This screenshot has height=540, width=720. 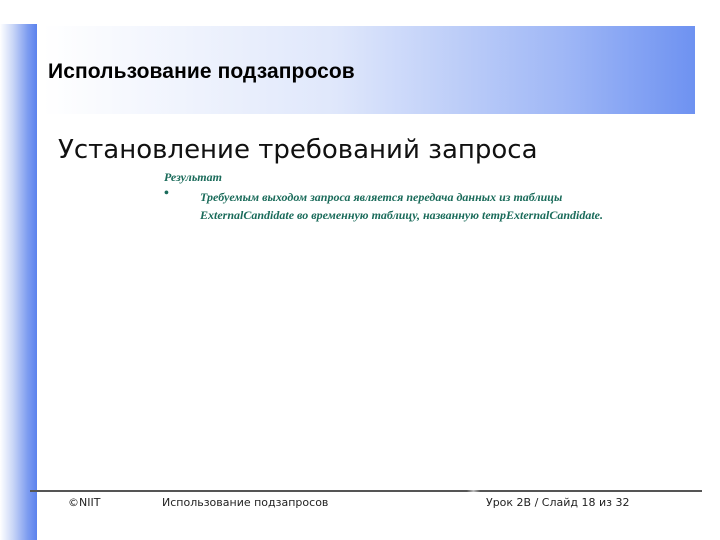 What do you see at coordinates (558, 502) in the screenshot?
I see `footer-slide-info: Урок 2В / Слайд 18 из 32` at bounding box center [558, 502].